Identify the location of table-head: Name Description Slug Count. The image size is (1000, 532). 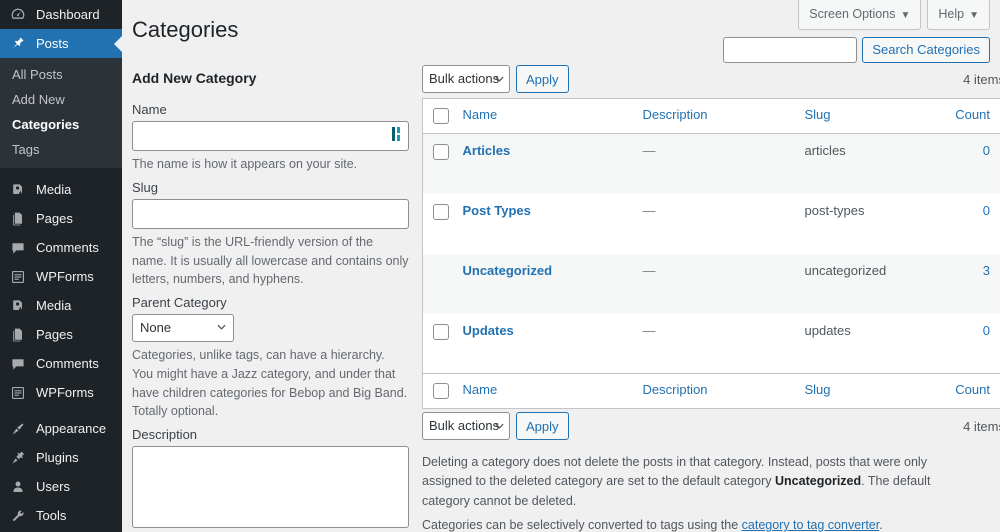
(711, 116).